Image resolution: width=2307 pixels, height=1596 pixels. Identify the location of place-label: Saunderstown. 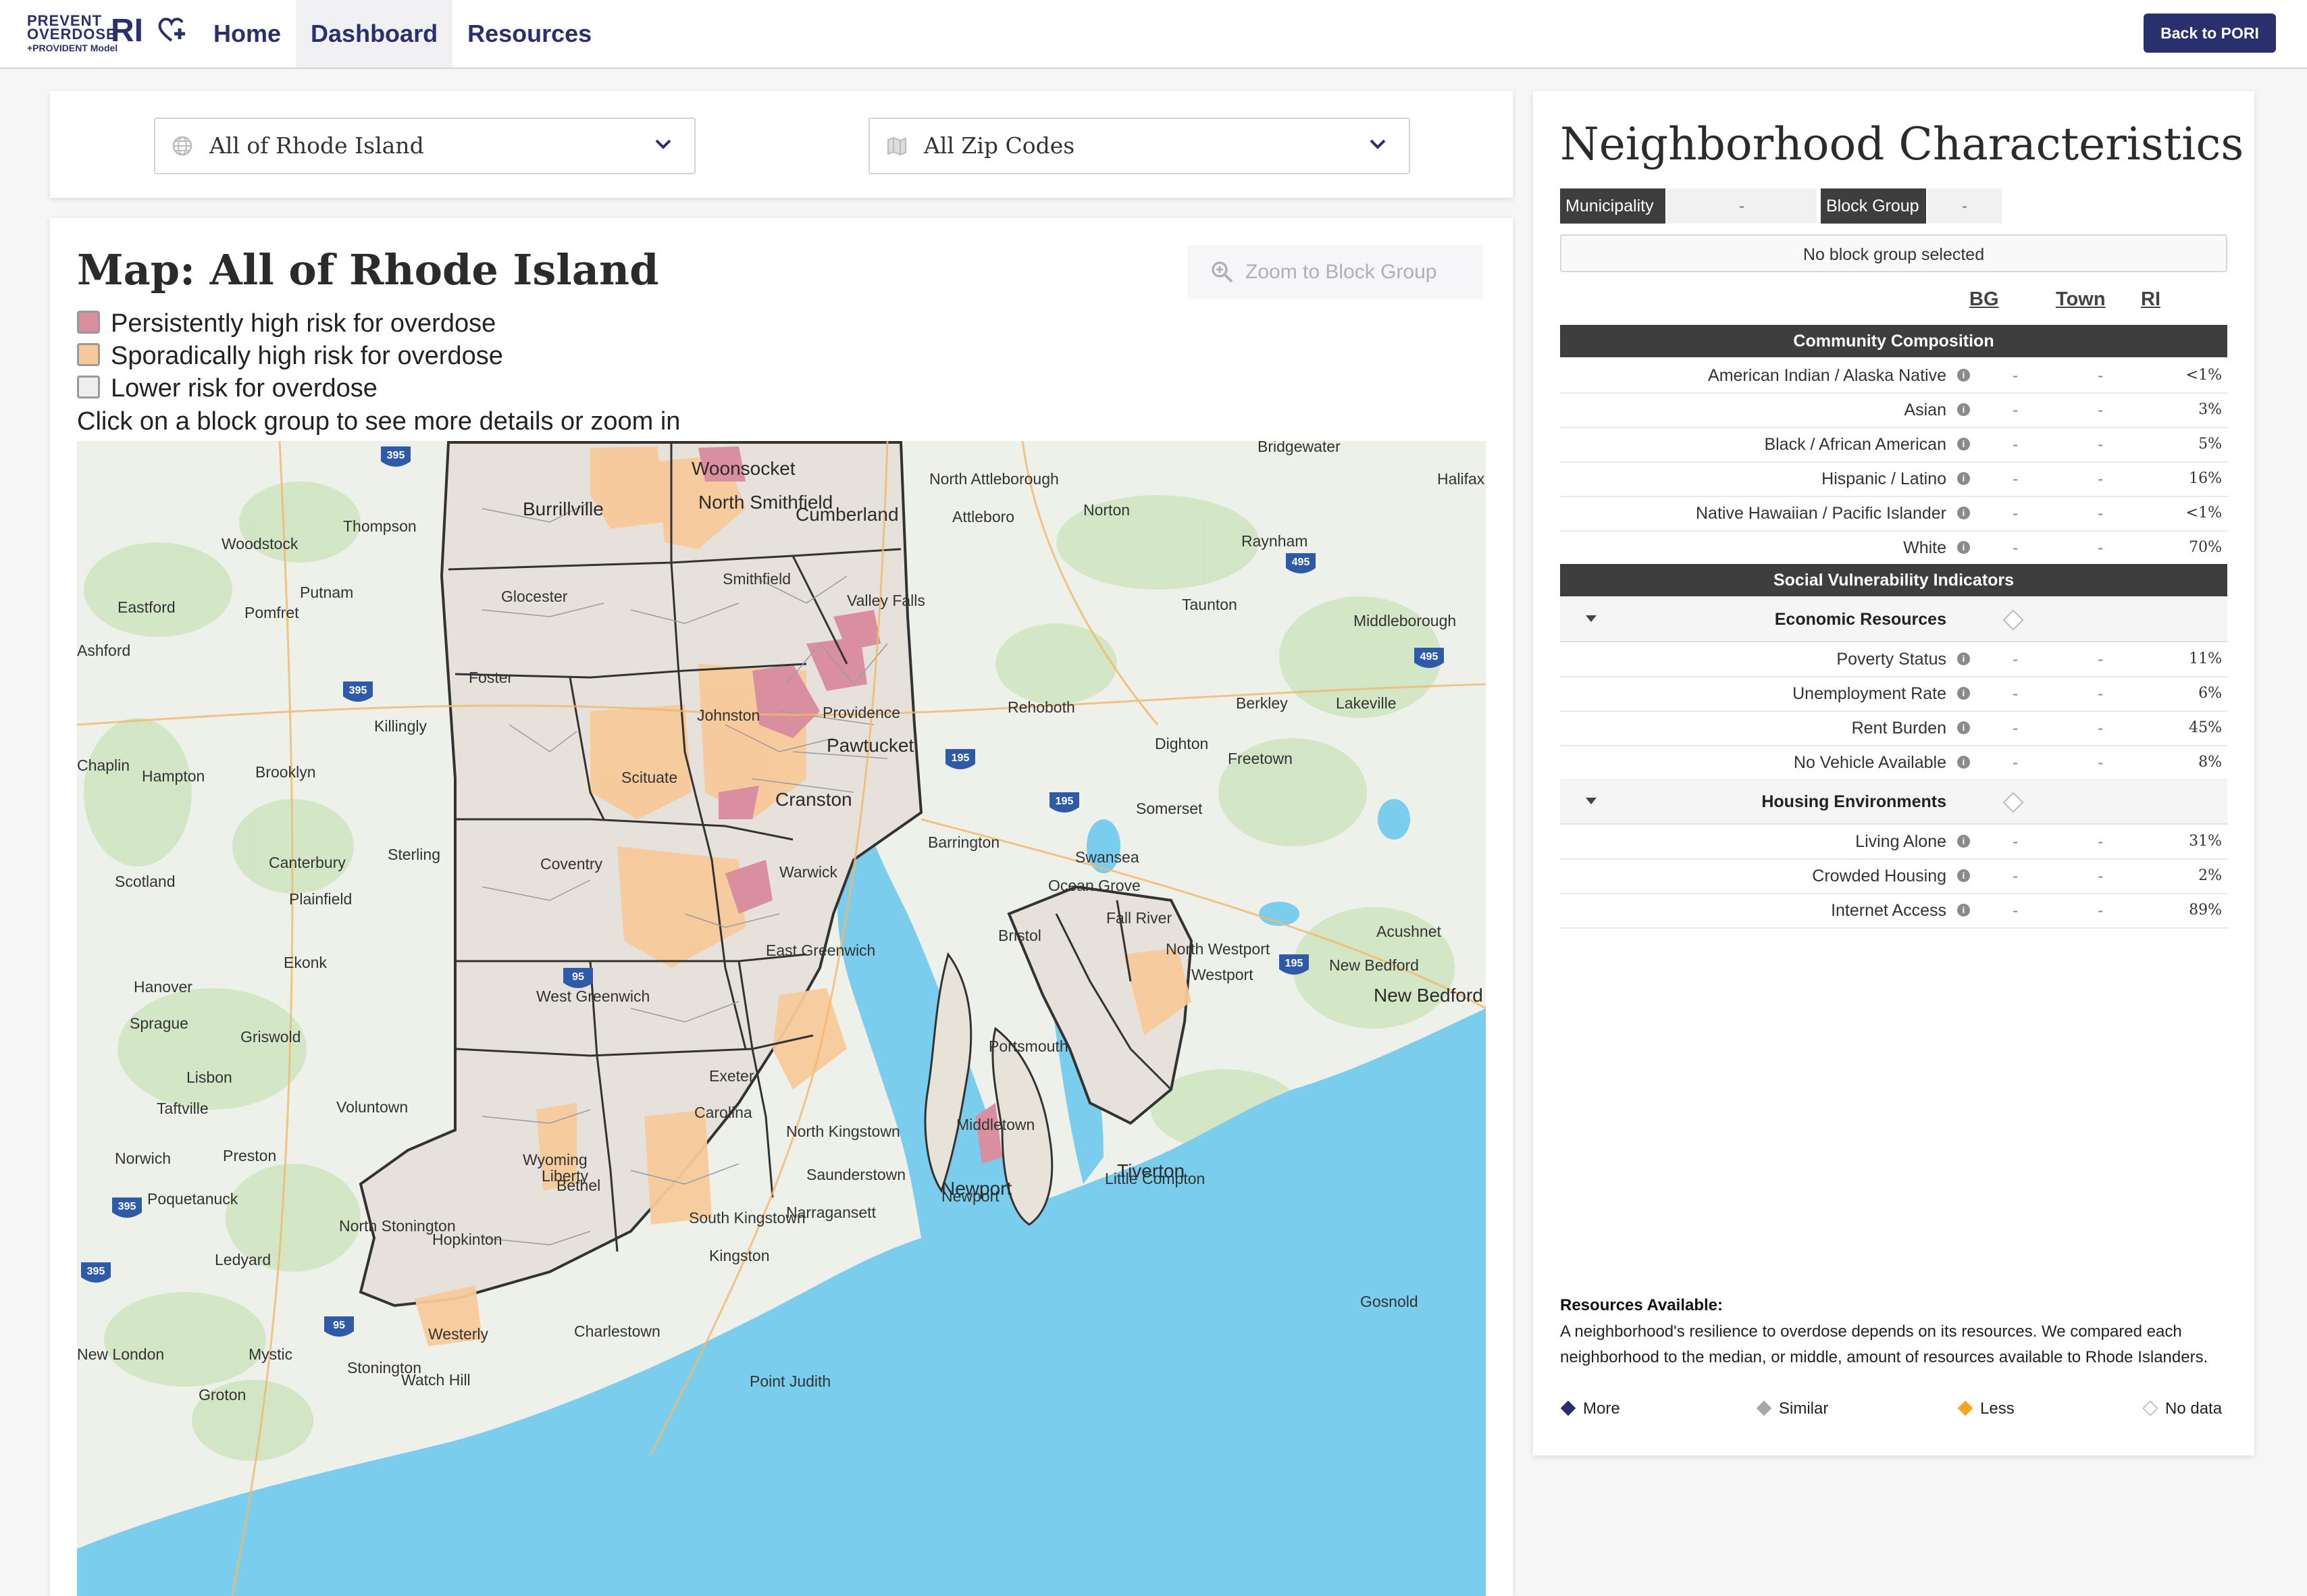
(856, 1174).